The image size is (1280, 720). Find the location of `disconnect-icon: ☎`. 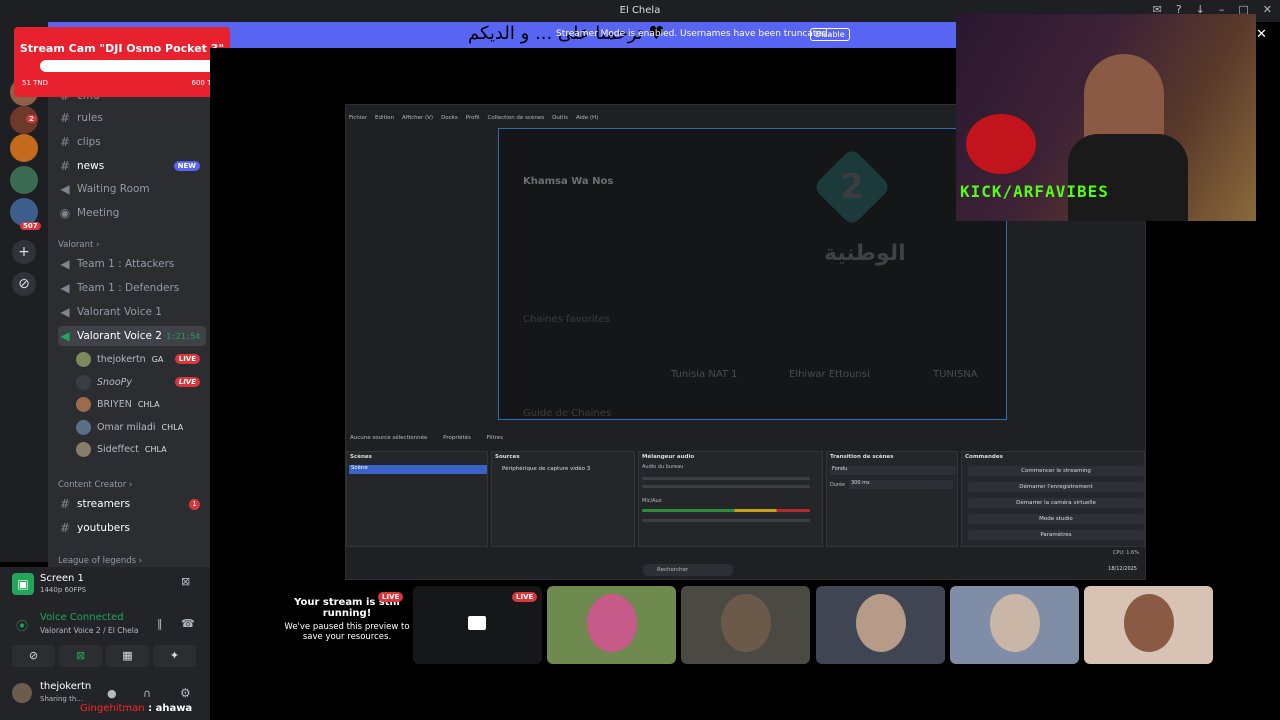

disconnect-icon: ☎ is located at coordinates (188, 623).